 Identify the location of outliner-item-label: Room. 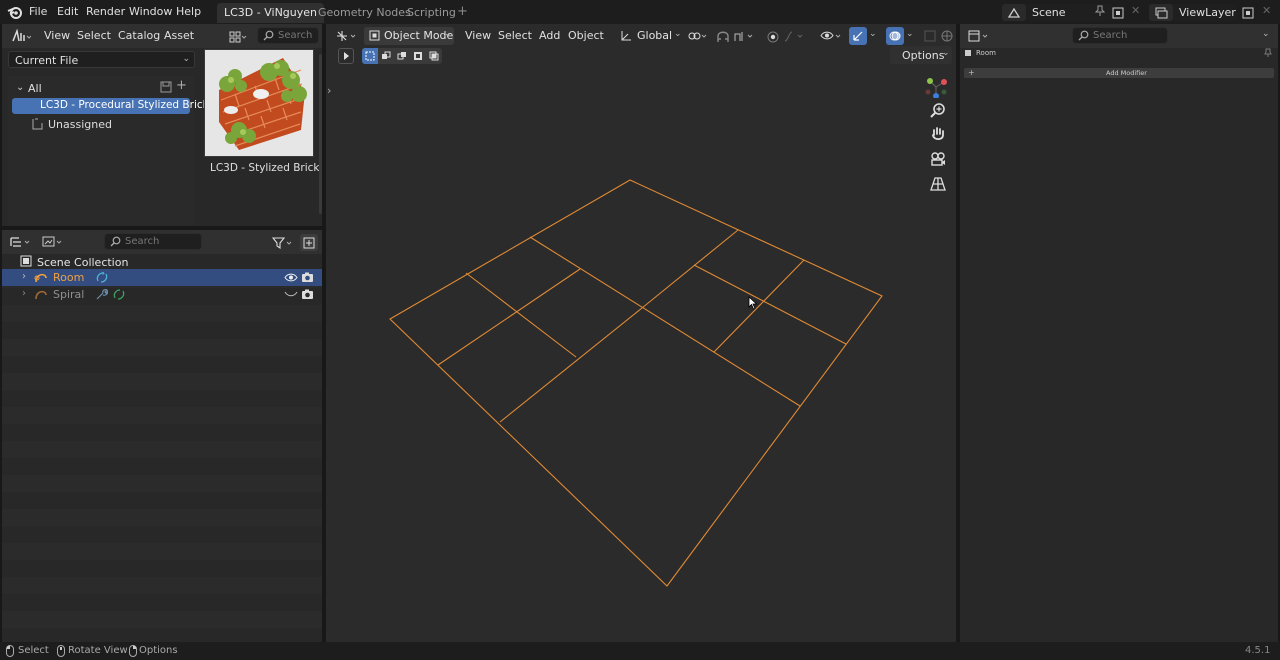
(69, 277).